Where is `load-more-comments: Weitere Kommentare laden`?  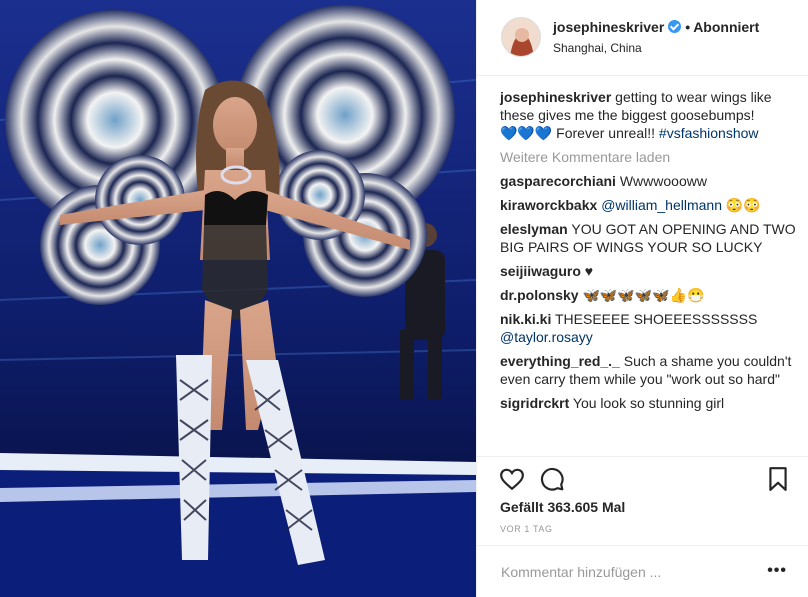
load-more-comments: Weitere Kommentare laden is located at coordinates (648, 157).